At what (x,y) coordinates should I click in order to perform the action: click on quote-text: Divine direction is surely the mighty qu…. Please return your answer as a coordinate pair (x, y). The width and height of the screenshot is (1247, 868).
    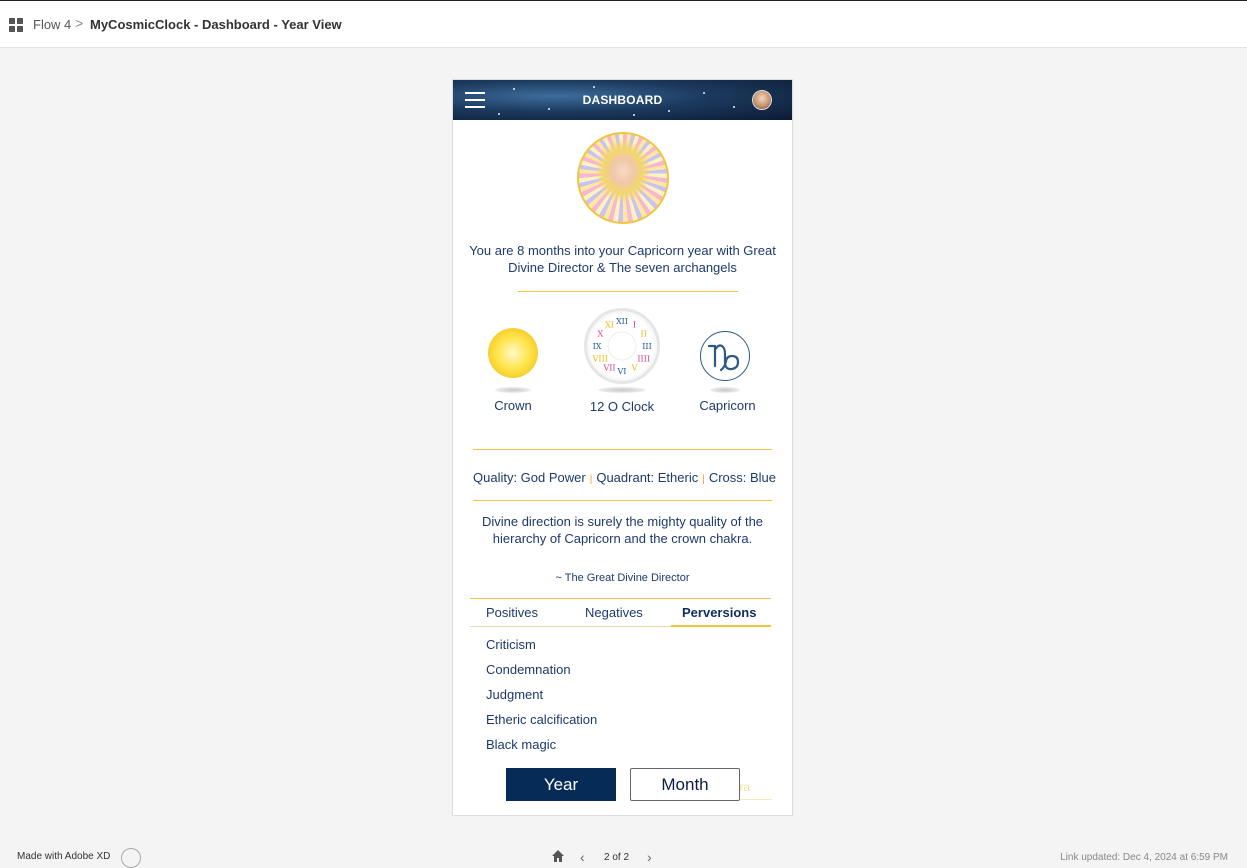
    Looking at the image, I should click on (622, 530).